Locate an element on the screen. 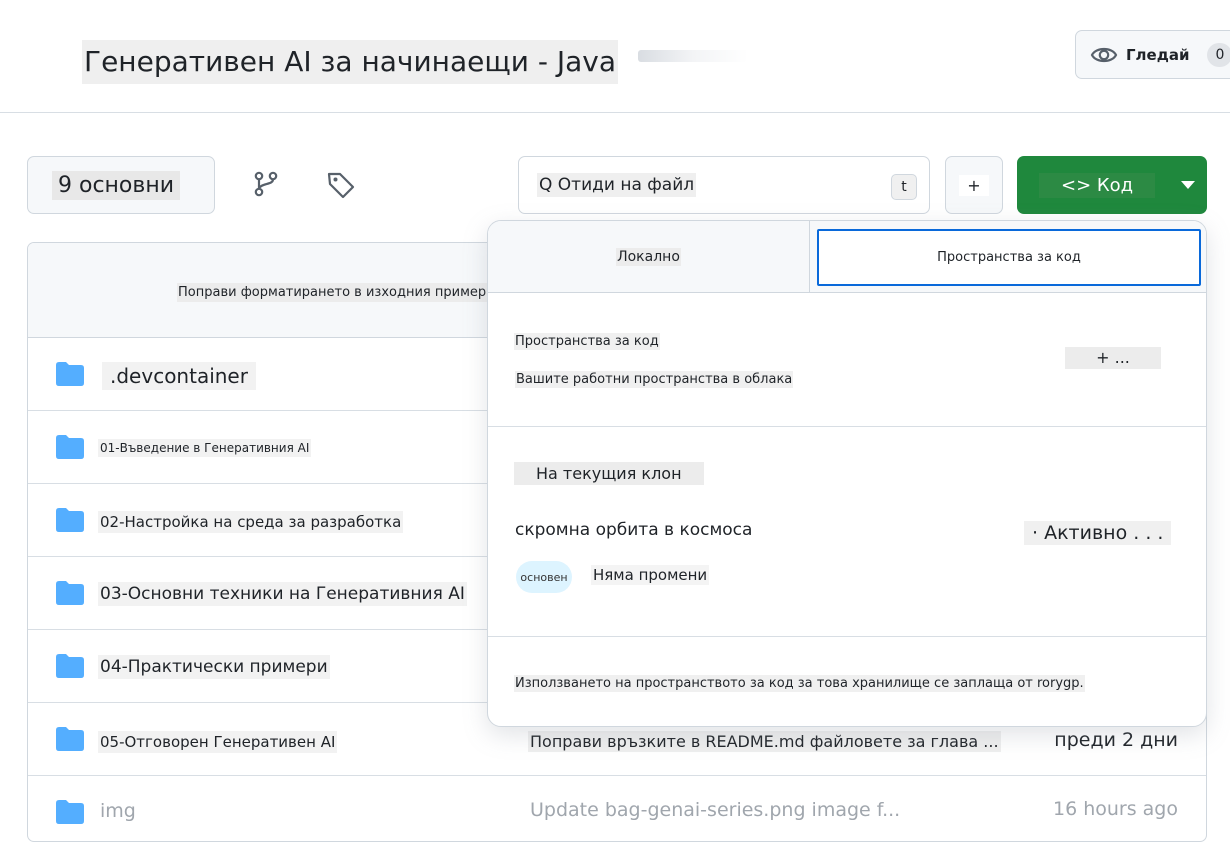  latest-commit-message: Поправи форматирането в изходния пример is located at coordinates (332, 292).